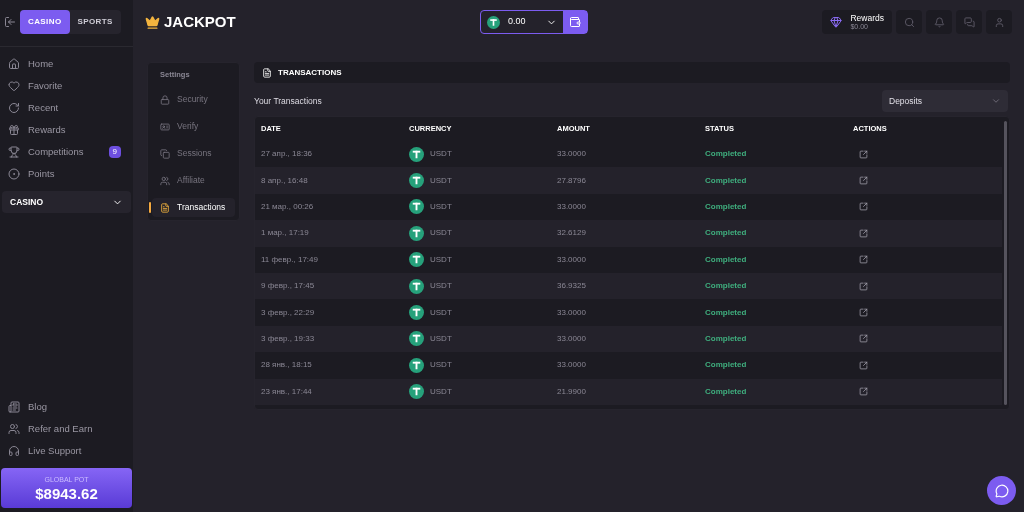 The image size is (1024, 512). I want to click on link-label: Blog, so click(37, 406).